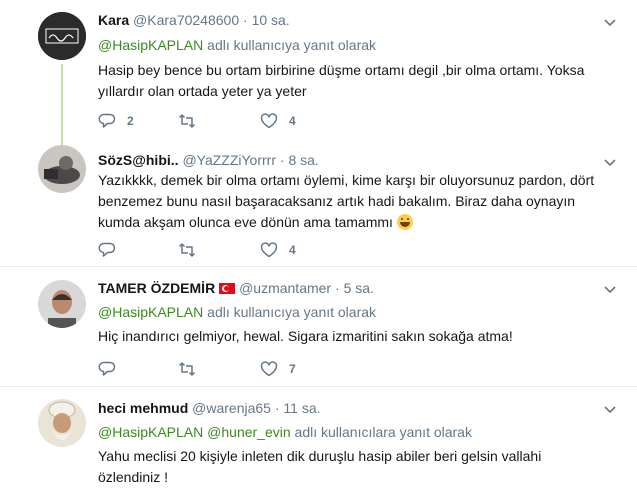  I want to click on timestamp: 5 sa., so click(359, 288).